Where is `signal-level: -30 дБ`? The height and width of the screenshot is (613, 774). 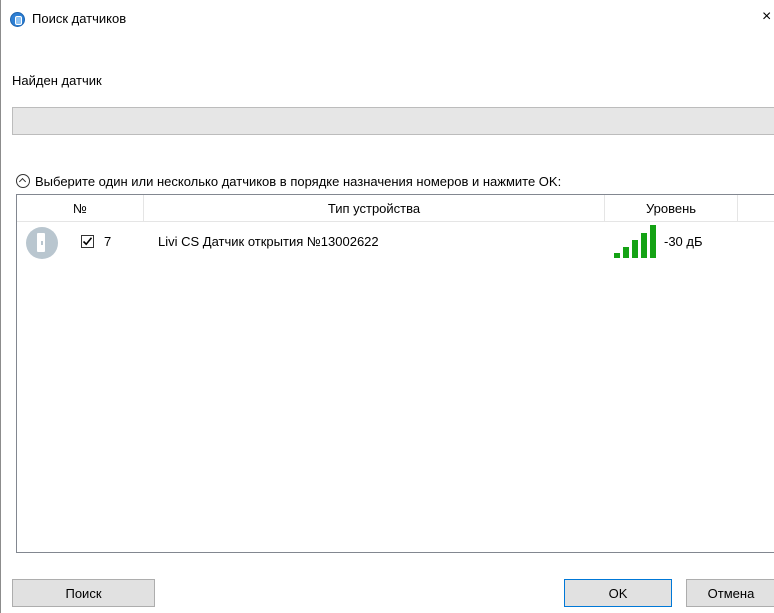 signal-level: -30 дБ is located at coordinates (683, 241).